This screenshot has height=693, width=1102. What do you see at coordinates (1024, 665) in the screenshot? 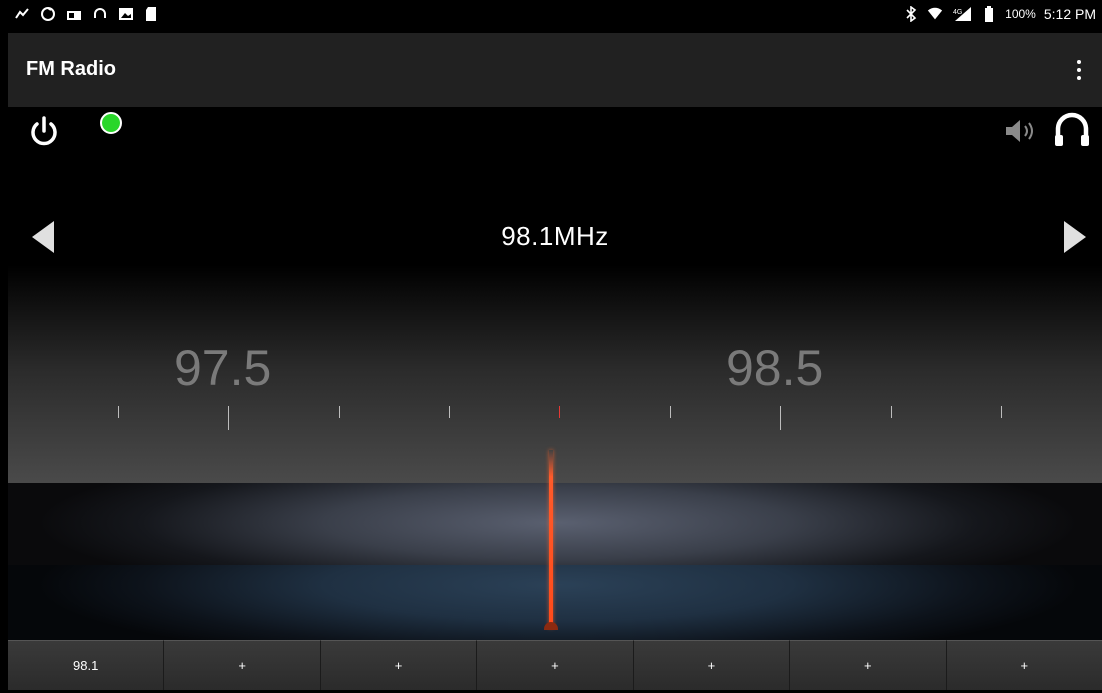
I see `preset-slot-7: +` at bounding box center [1024, 665].